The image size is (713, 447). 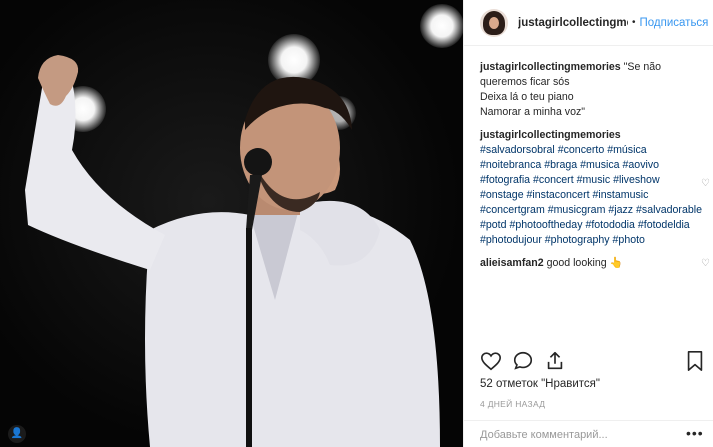 What do you see at coordinates (695, 361) in the screenshot?
I see `bookmark-icon` at bounding box center [695, 361].